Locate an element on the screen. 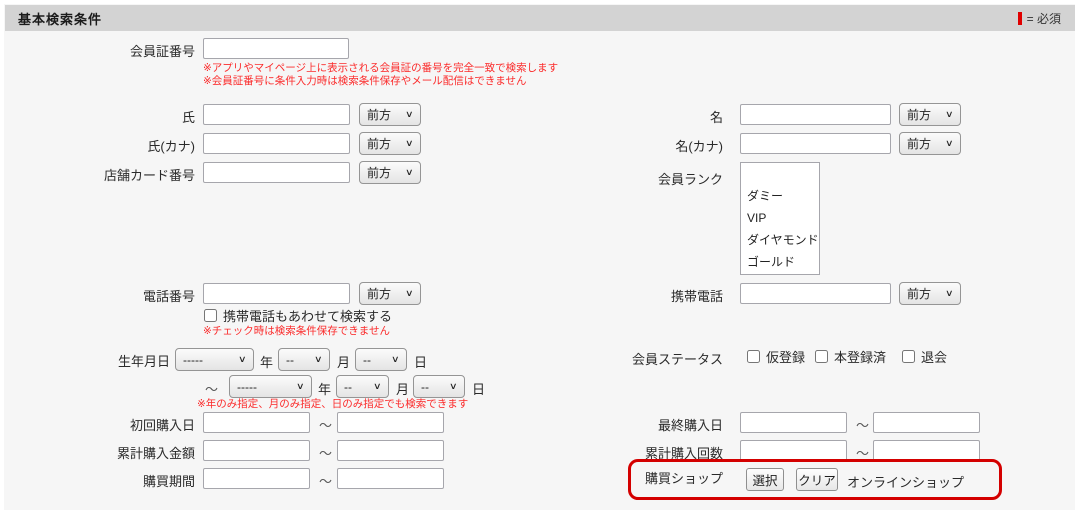  listbox-option: ゴールド is located at coordinates (780, 262).